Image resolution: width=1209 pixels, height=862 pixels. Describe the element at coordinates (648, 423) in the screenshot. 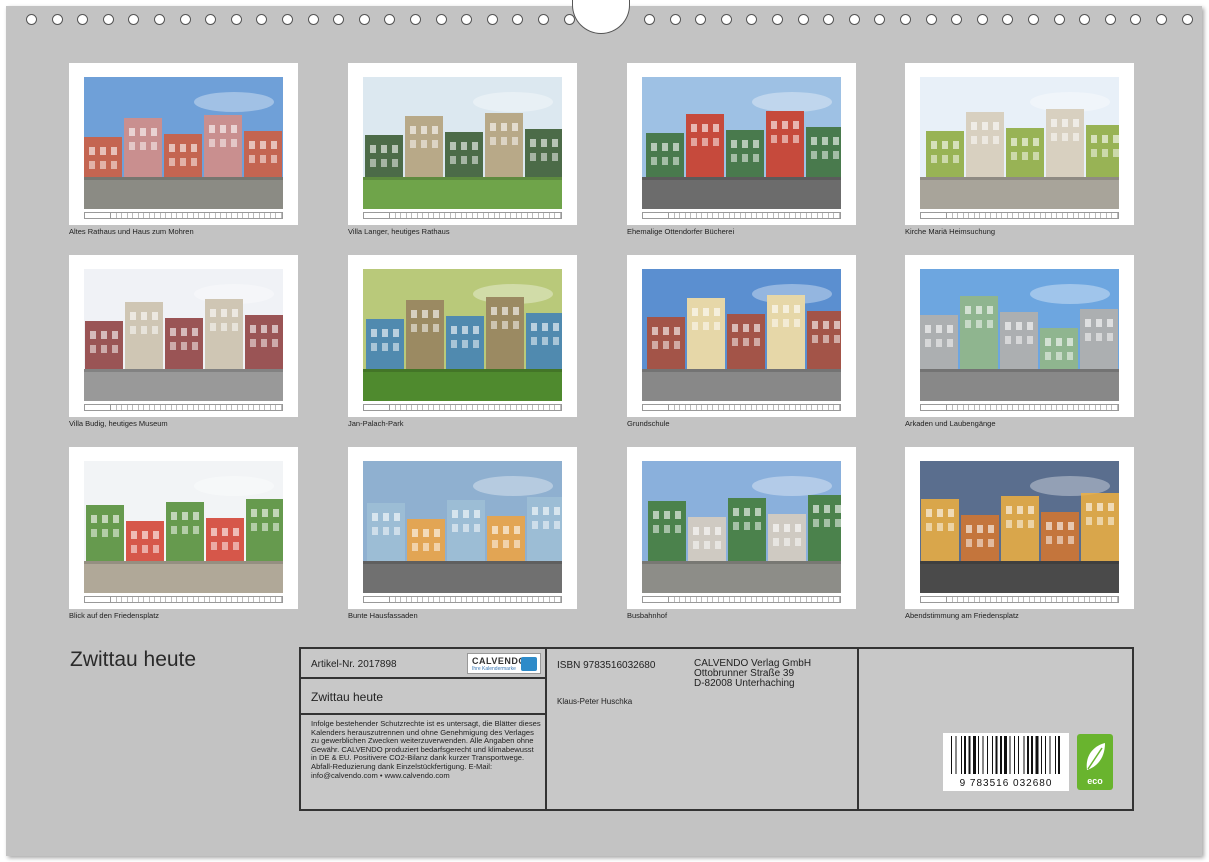

I see `photo-caption: Grundschule` at that location.